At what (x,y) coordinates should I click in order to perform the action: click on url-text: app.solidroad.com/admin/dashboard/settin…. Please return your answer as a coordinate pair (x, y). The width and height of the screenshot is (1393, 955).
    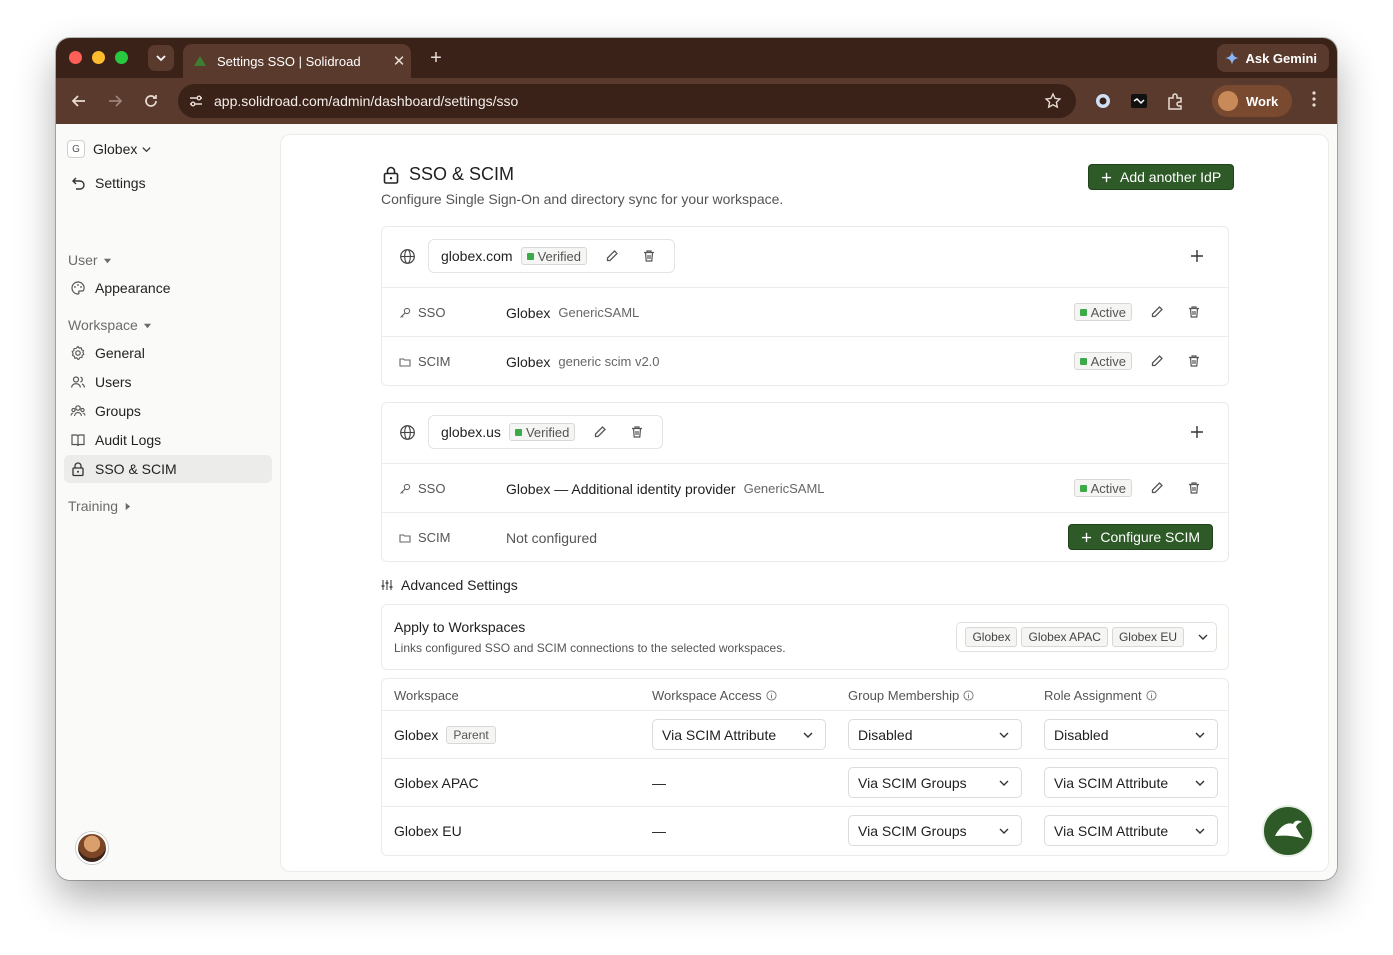
    Looking at the image, I should click on (366, 101).